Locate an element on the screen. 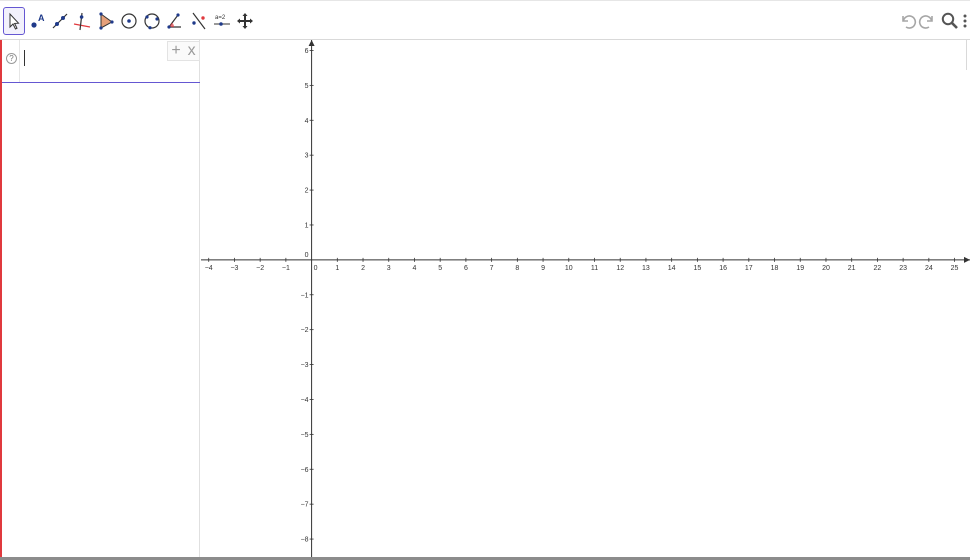  x-tick-label: 4 is located at coordinates (415, 268).